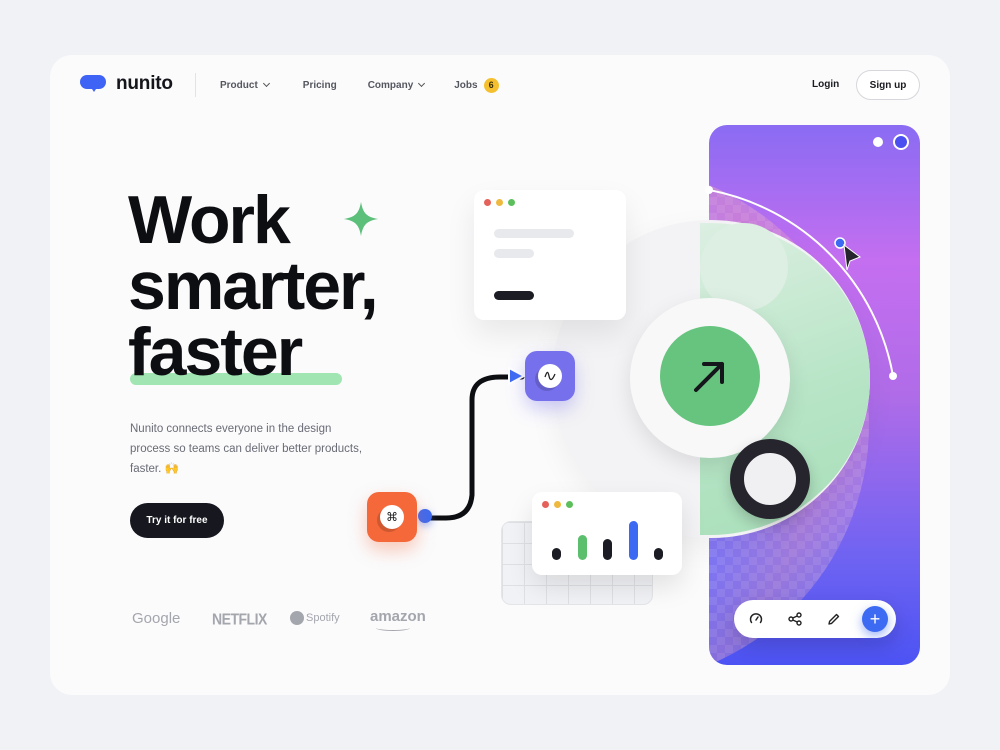  What do you see at coordinates (398, 616) in the screenshot?
I see `logo-amazon-text: amazon` at bounding box center [398, 616].